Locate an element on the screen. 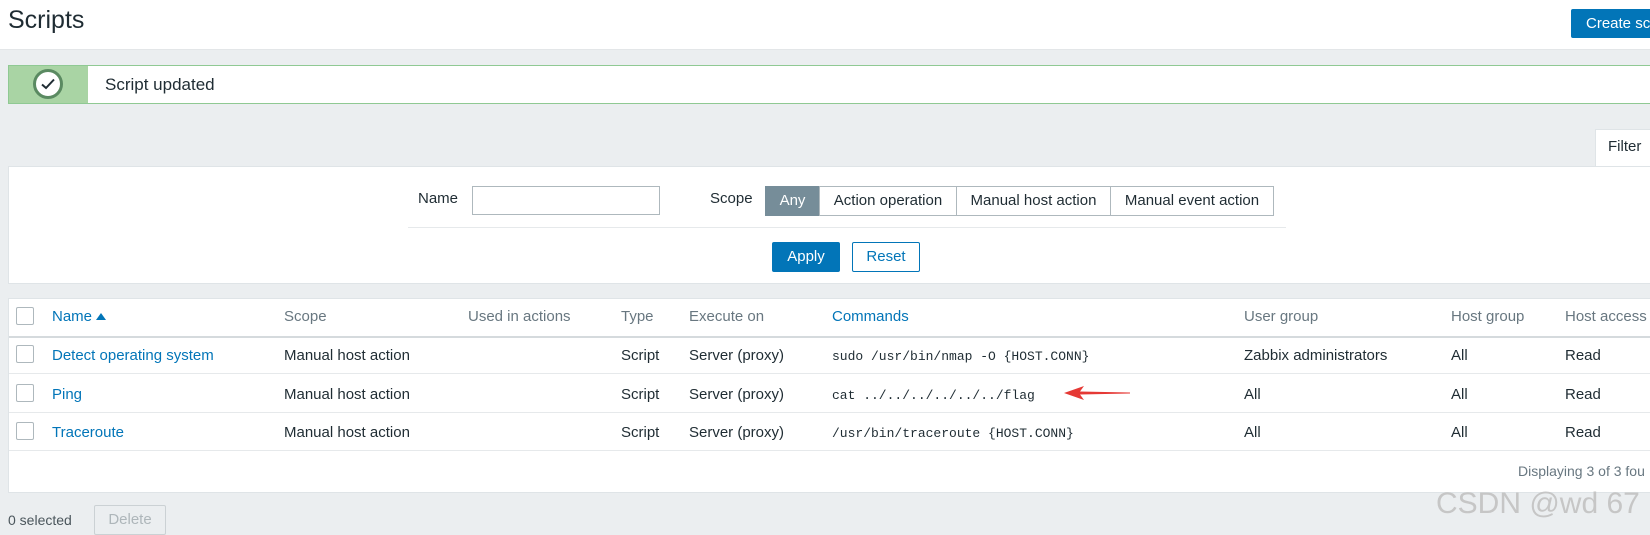 This screenshot has height=535, width=1650. column-header-execute-on: Execute on is located at coordinates (727, 316).